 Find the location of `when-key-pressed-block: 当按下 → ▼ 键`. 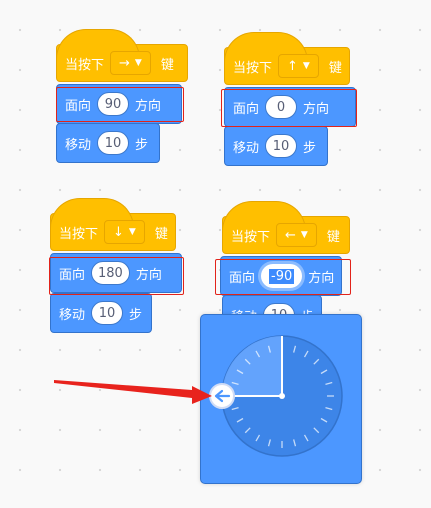

when-key-pressed-block: 当按下 → ▼ 键 is located at coordinates (122, 55).